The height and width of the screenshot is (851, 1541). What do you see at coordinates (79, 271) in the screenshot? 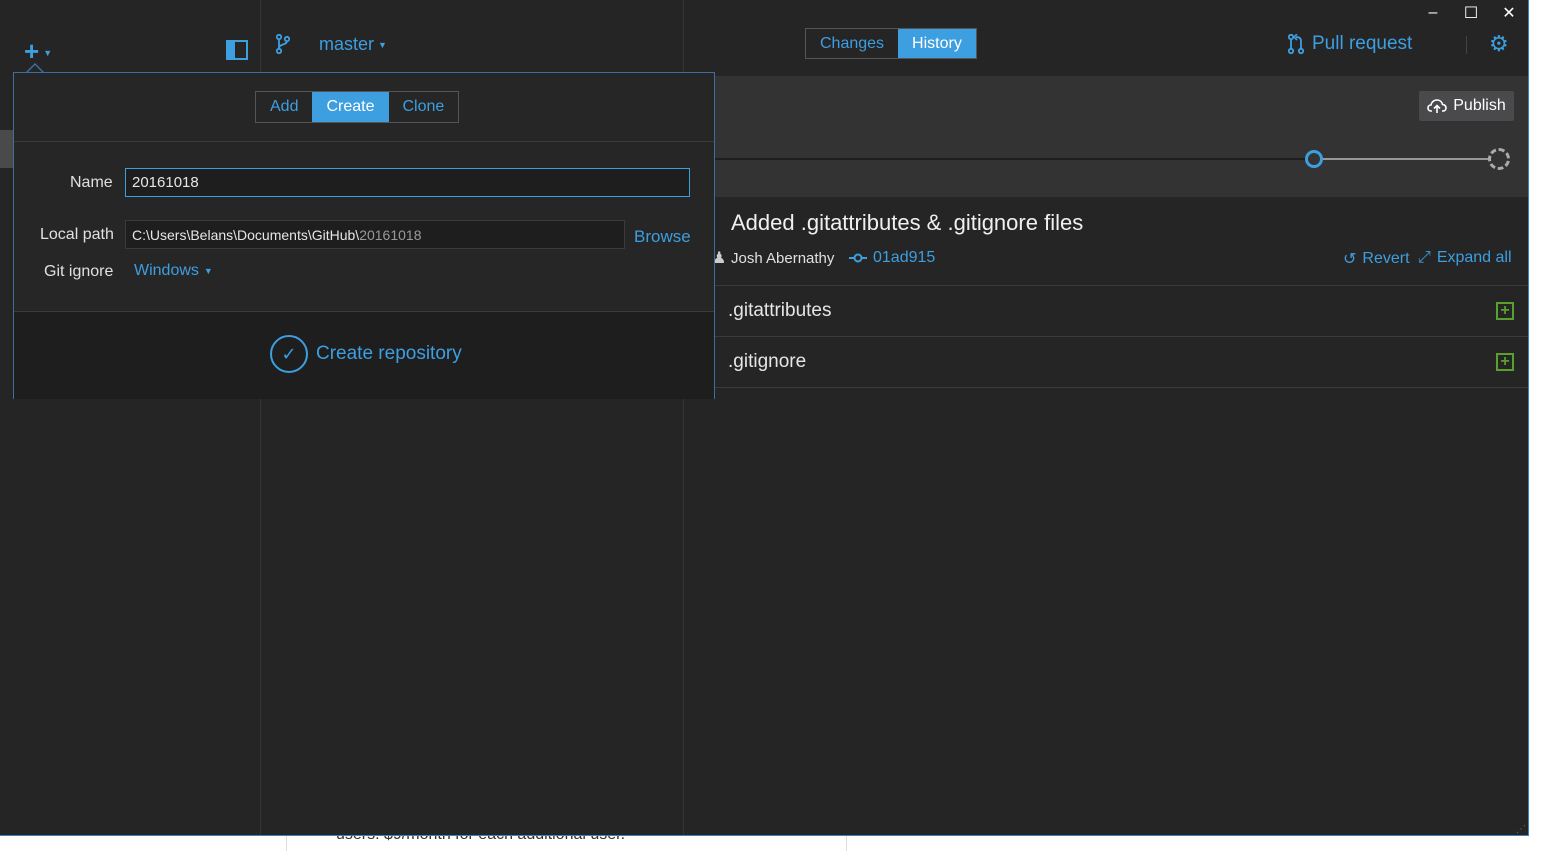
I see `git-ignore-label: Git ignore` at bounding box center [79, 271].